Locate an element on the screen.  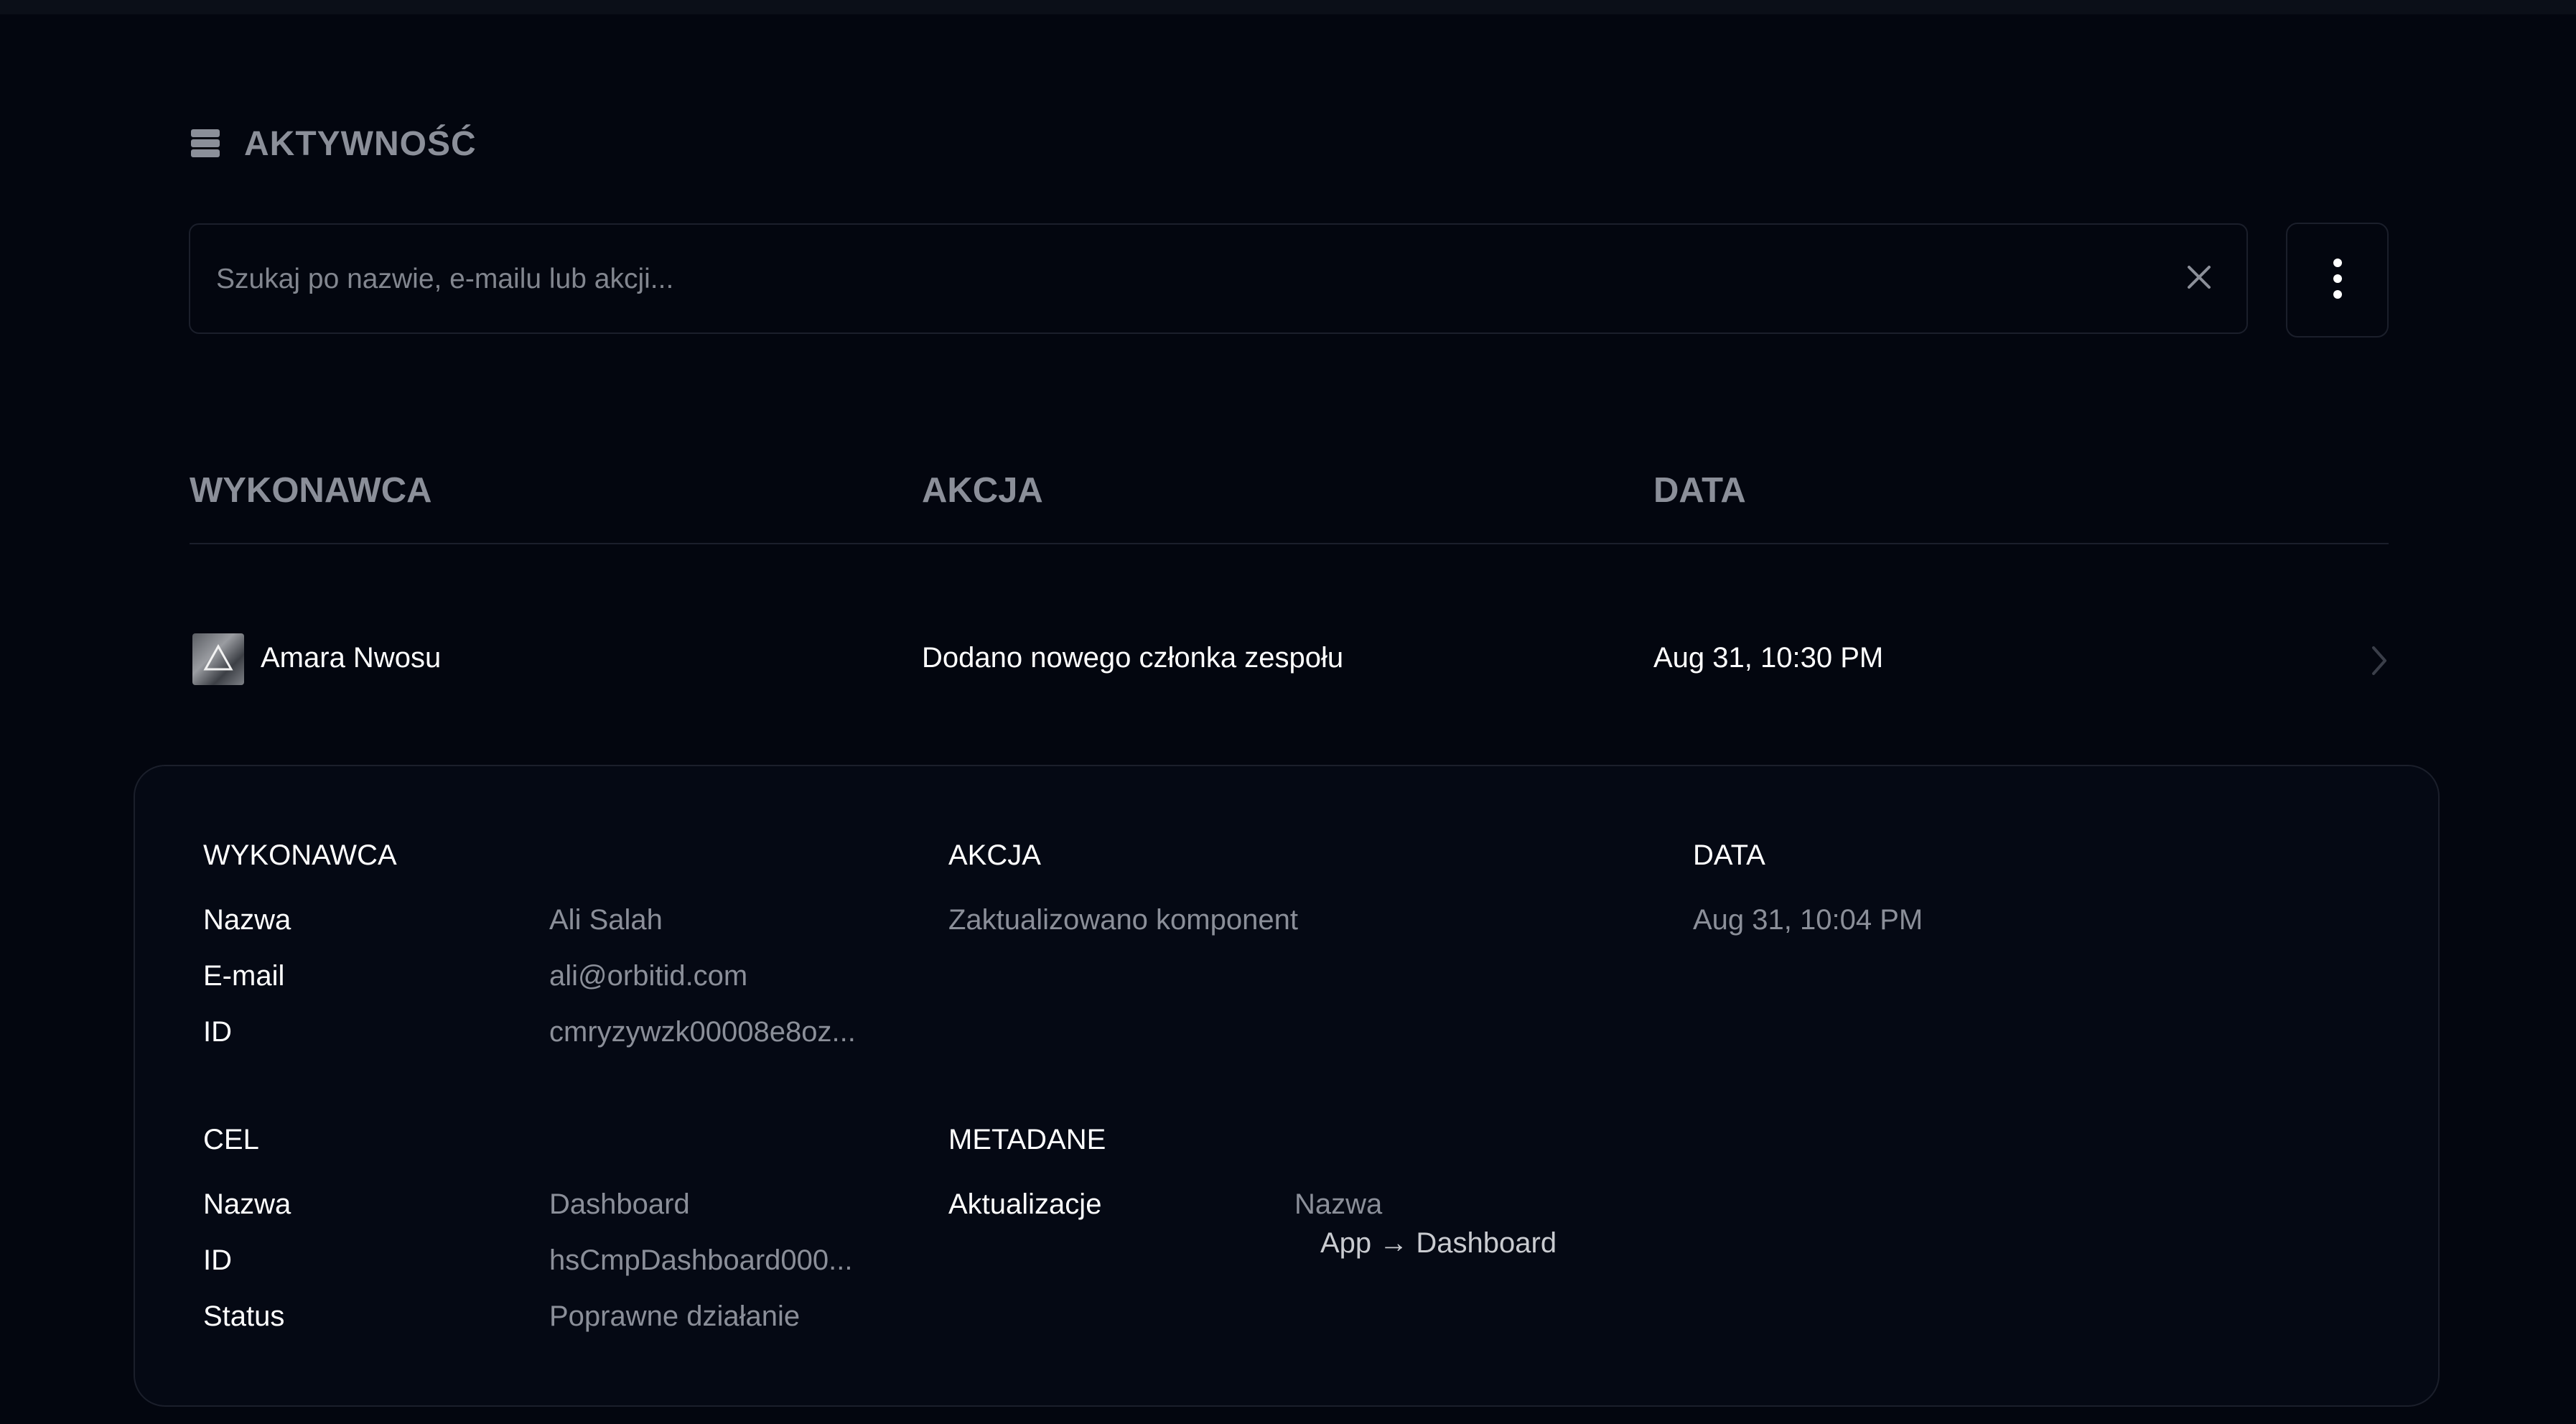
details-target-heading: CEL is located at coordinates (231, 1139).